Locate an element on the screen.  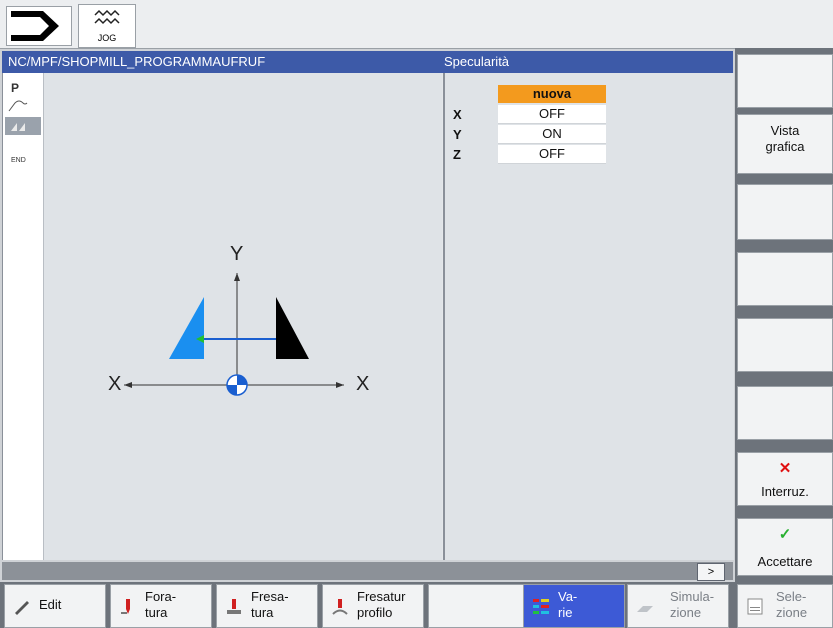
param-value-y: ON is located at coordinates (552, 134).